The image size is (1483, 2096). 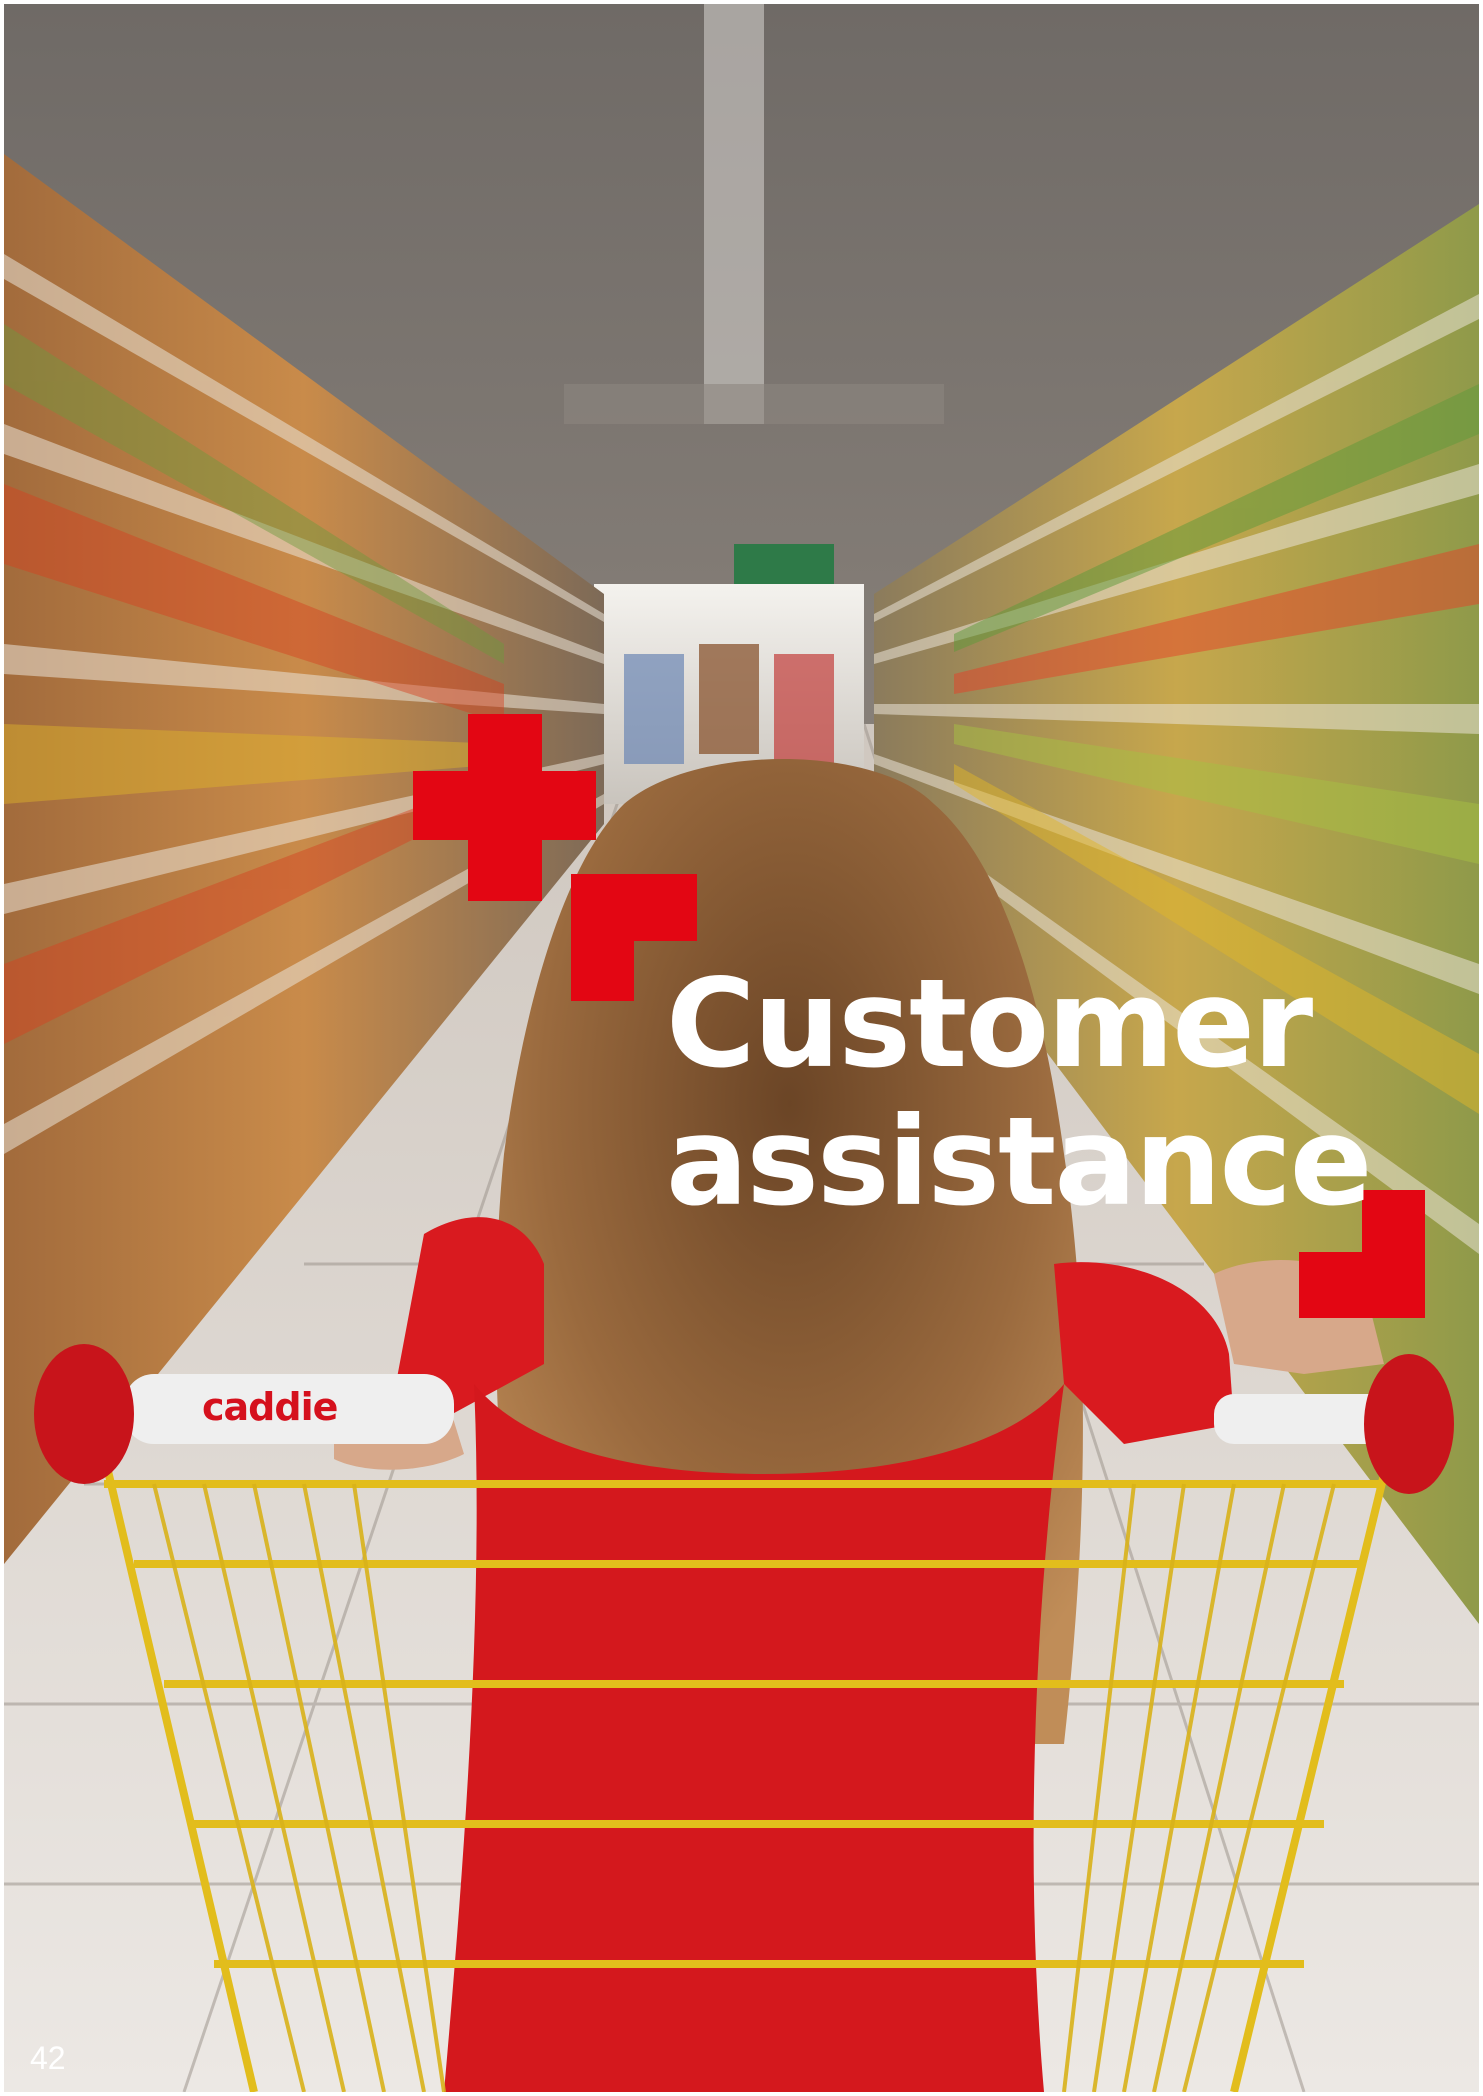 I want to click on cart-brand-logo: caddie, so click(x=270, y=1407).